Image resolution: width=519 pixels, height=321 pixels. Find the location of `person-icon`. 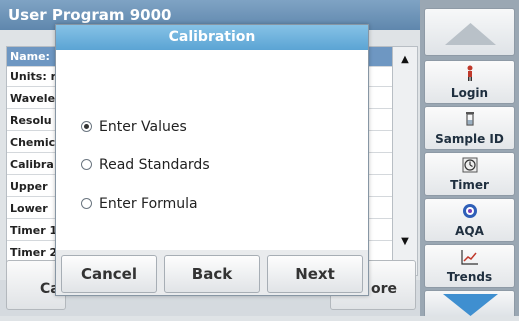

person-icon is located at coordinates (469, 73).